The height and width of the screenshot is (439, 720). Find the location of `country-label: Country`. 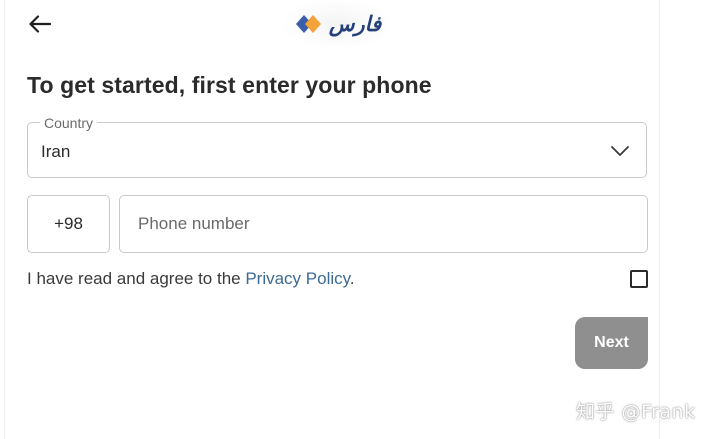

country-label: Country is located at coordinates (69, 123).